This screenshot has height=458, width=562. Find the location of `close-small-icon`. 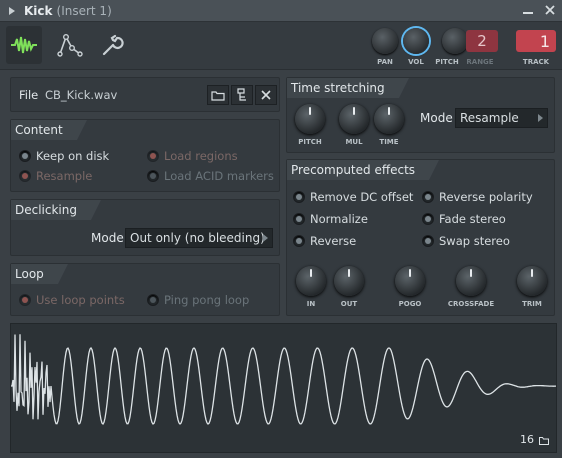

close-small-icon is located at coordinates (266, 95).